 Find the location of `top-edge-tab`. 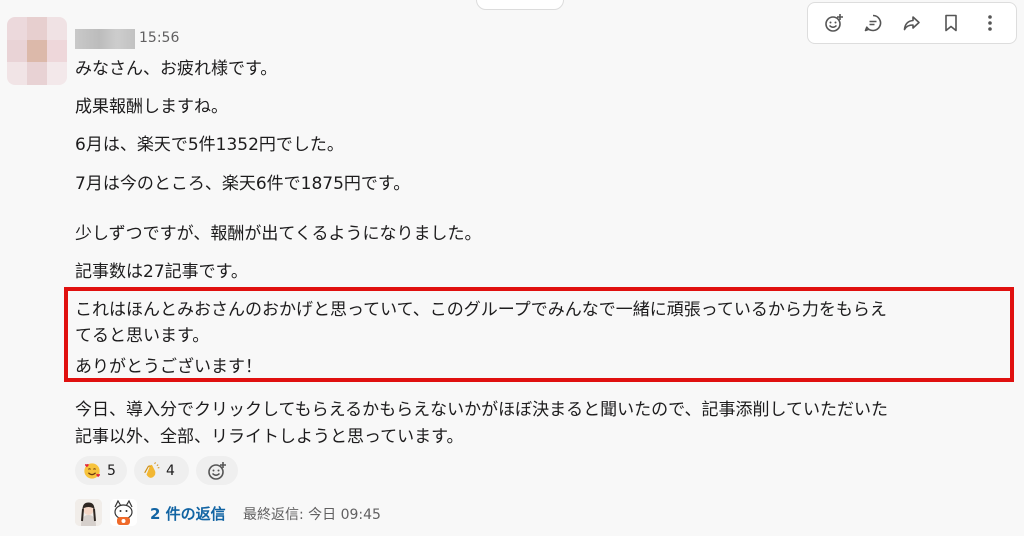

top-edge-tab is located at coordinates (520, 5).